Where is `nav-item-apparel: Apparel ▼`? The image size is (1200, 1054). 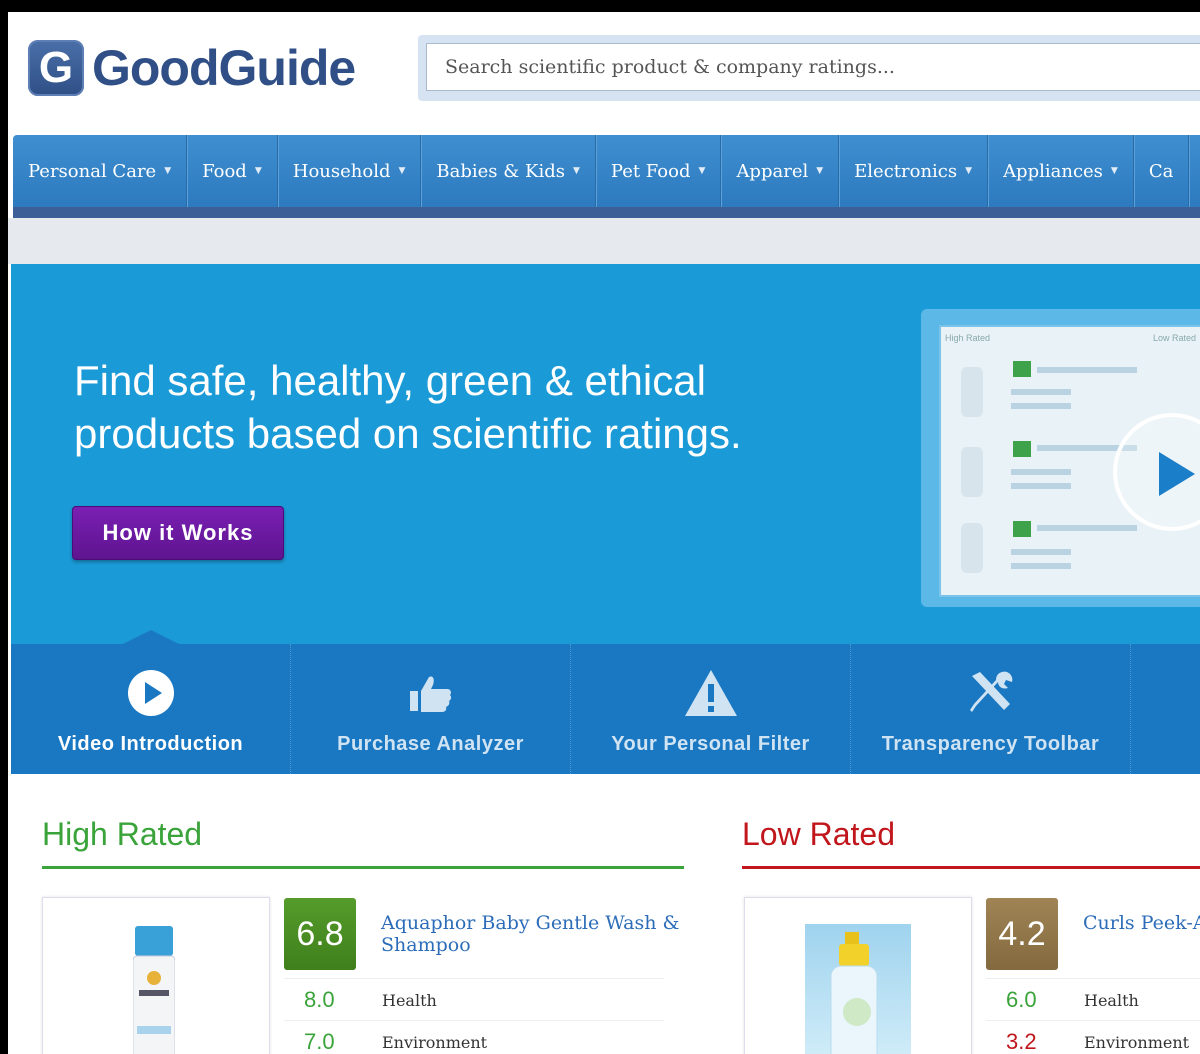
nav-item-apparel: Apparel ▼ is located at coordinates (780, 171).